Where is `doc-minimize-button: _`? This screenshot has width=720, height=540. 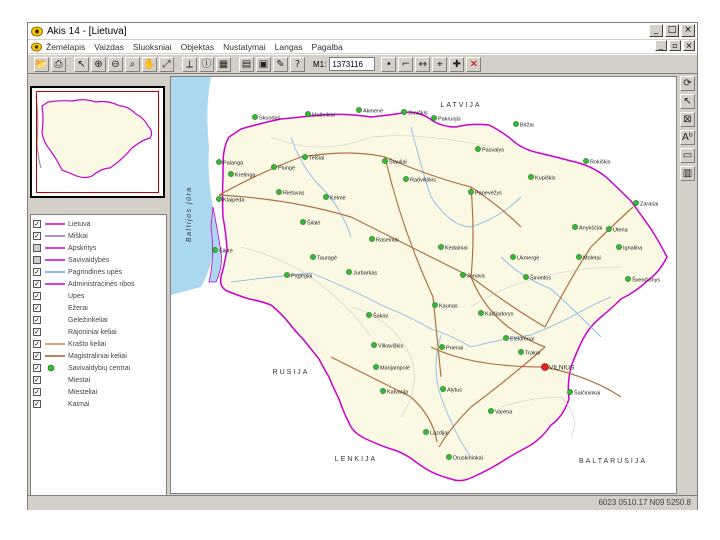
doc-minimize-button: _ is located at coordinates (661, 45).